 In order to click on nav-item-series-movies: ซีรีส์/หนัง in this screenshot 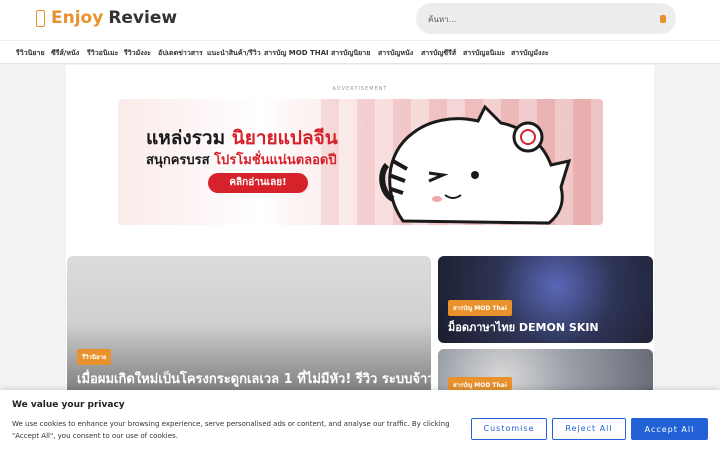, I will do `click(65, 53)`.